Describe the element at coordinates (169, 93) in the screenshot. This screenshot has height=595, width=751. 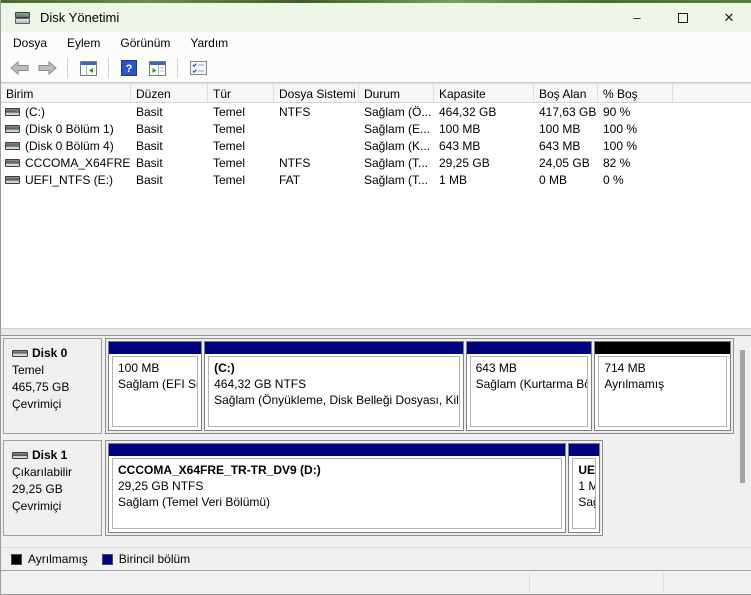
I see `column-header-layout: Düzen` at that location.